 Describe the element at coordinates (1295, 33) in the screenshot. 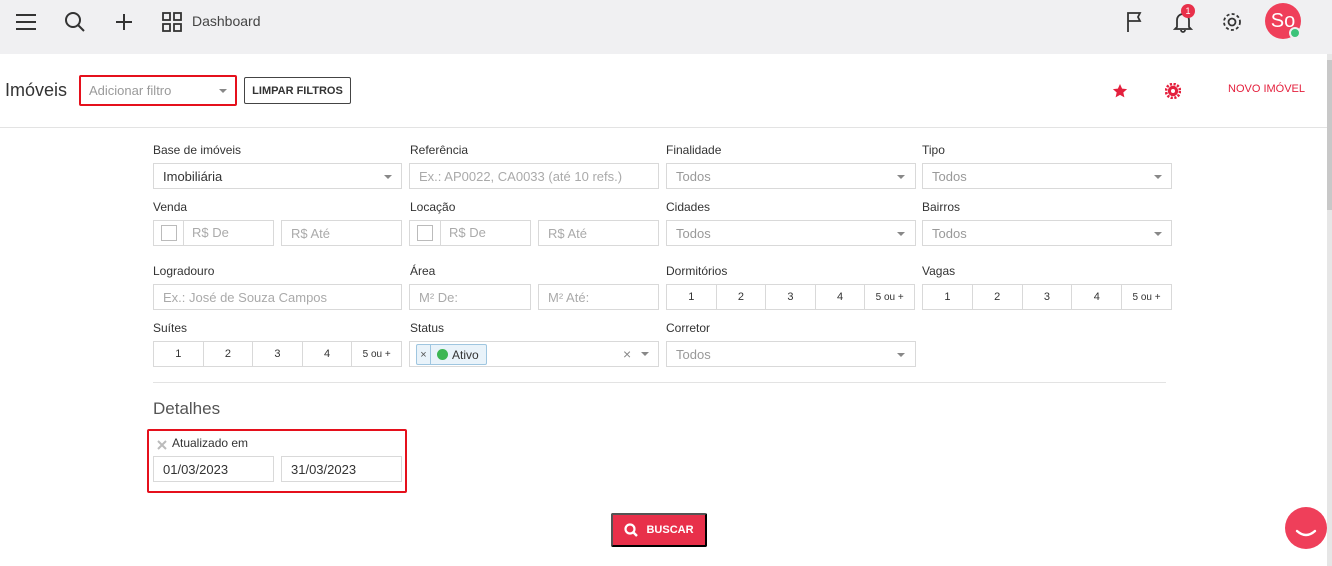

I see `online-status-dot` at that location.